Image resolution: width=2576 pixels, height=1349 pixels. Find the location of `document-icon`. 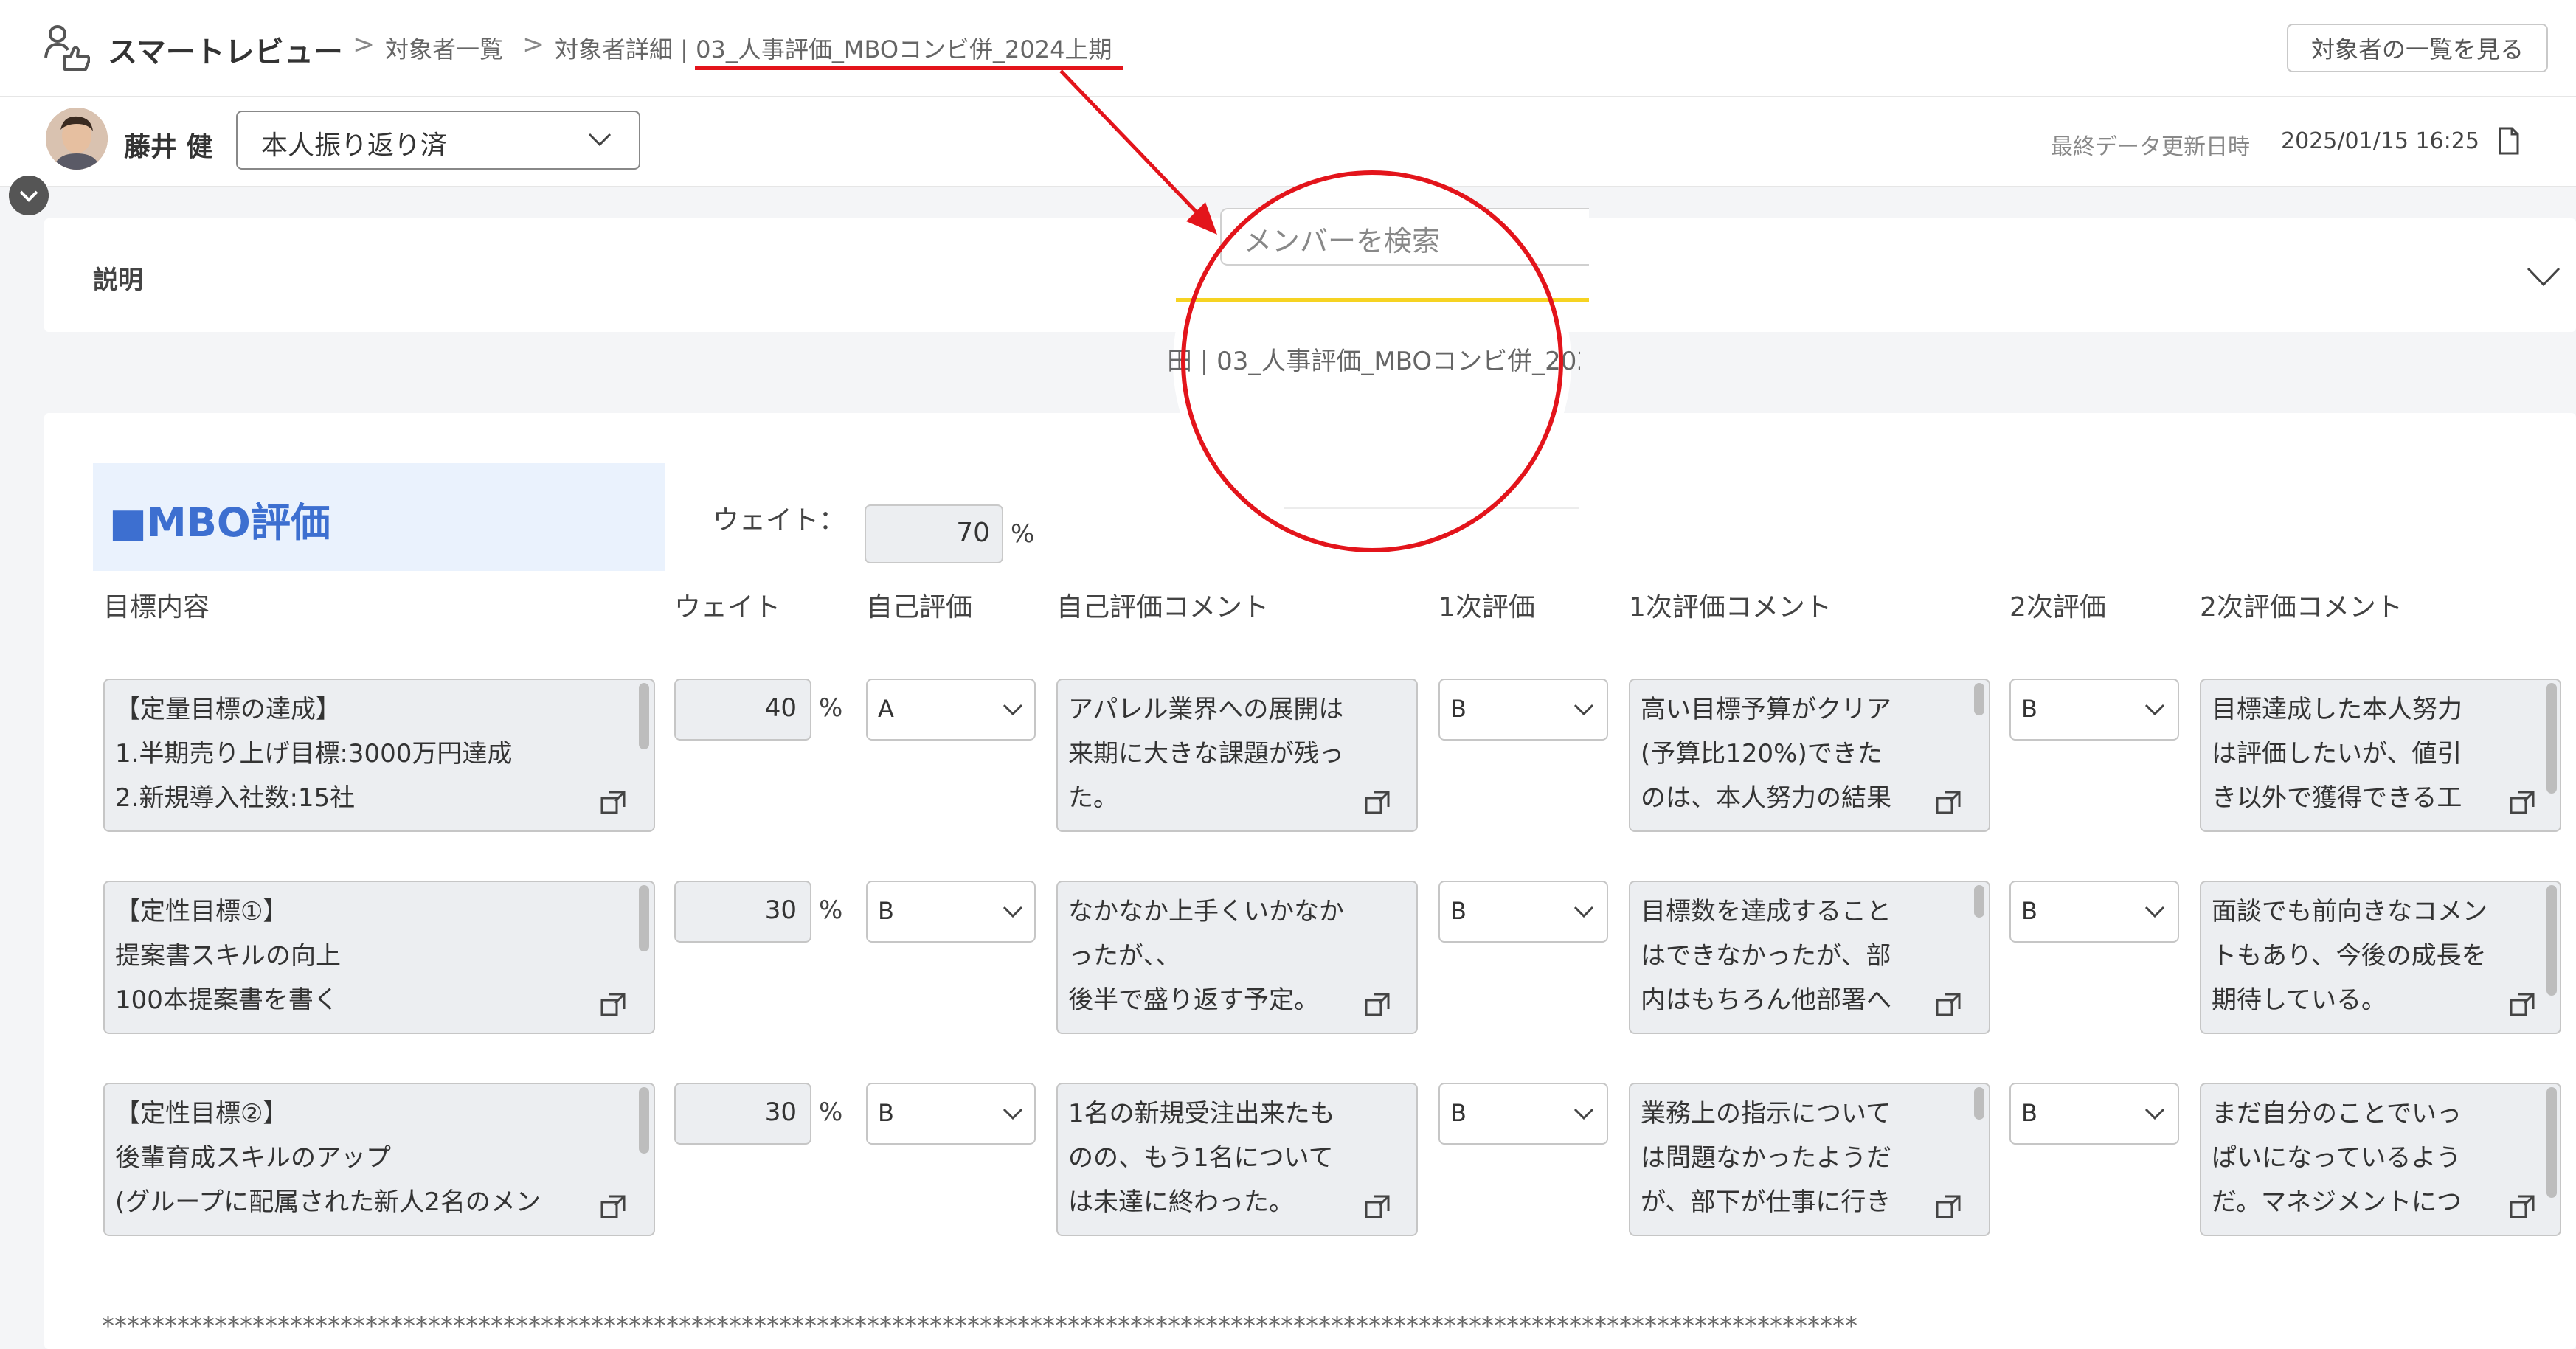

document-icon is located at coordinates (2509, 141).